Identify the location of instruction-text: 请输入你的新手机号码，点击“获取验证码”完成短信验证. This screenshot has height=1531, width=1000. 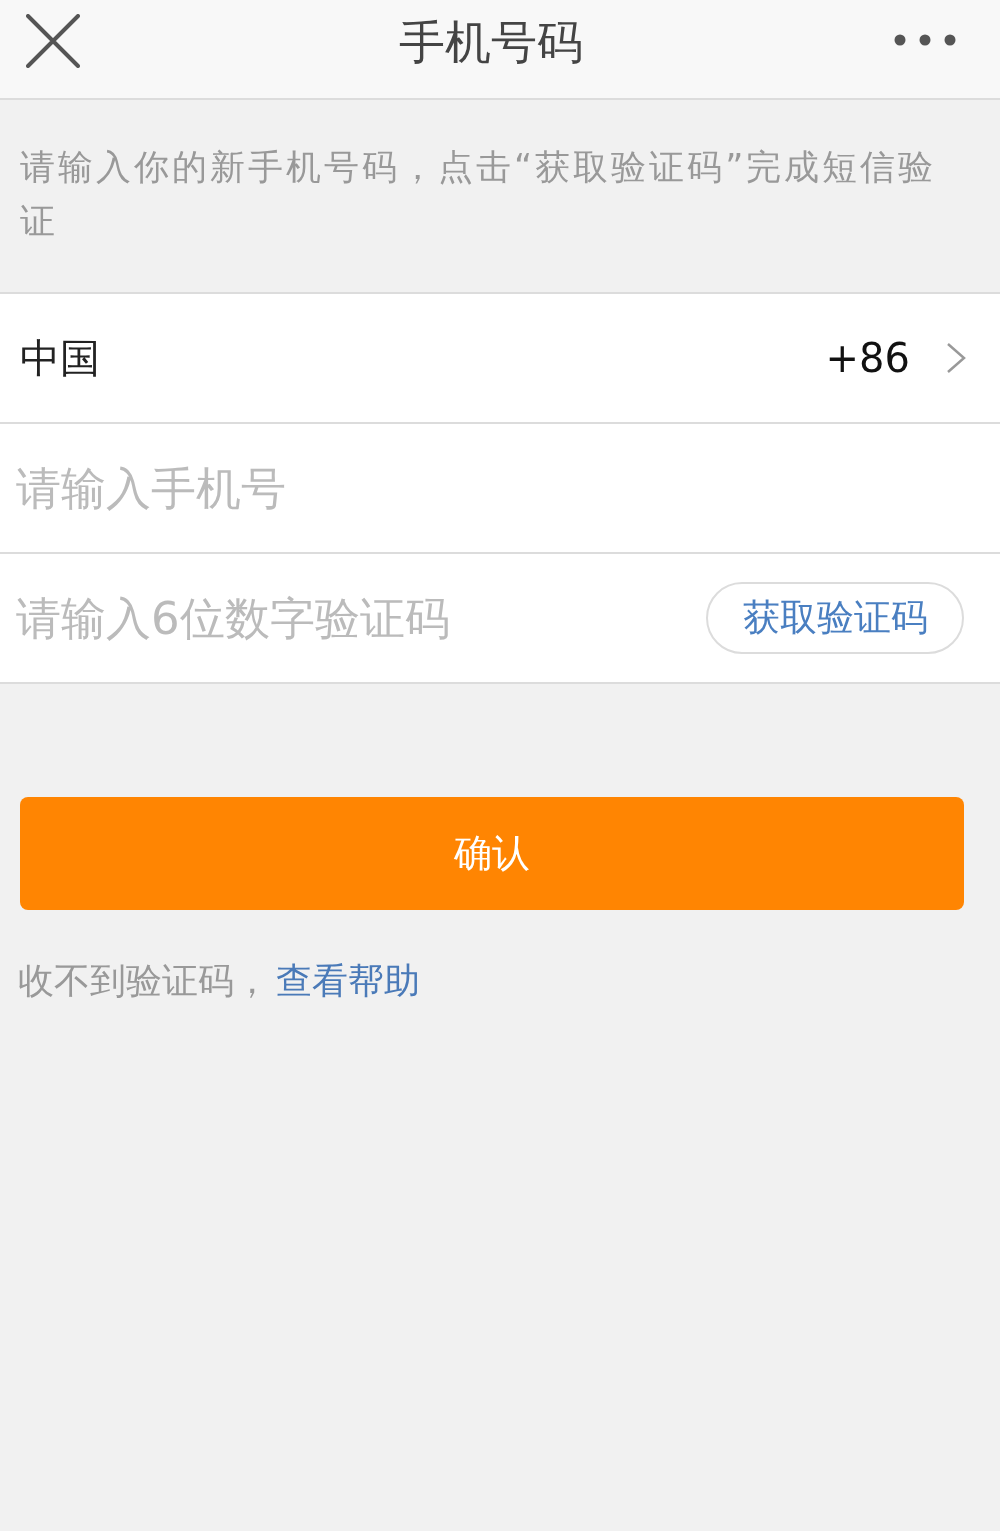
(479, 194).